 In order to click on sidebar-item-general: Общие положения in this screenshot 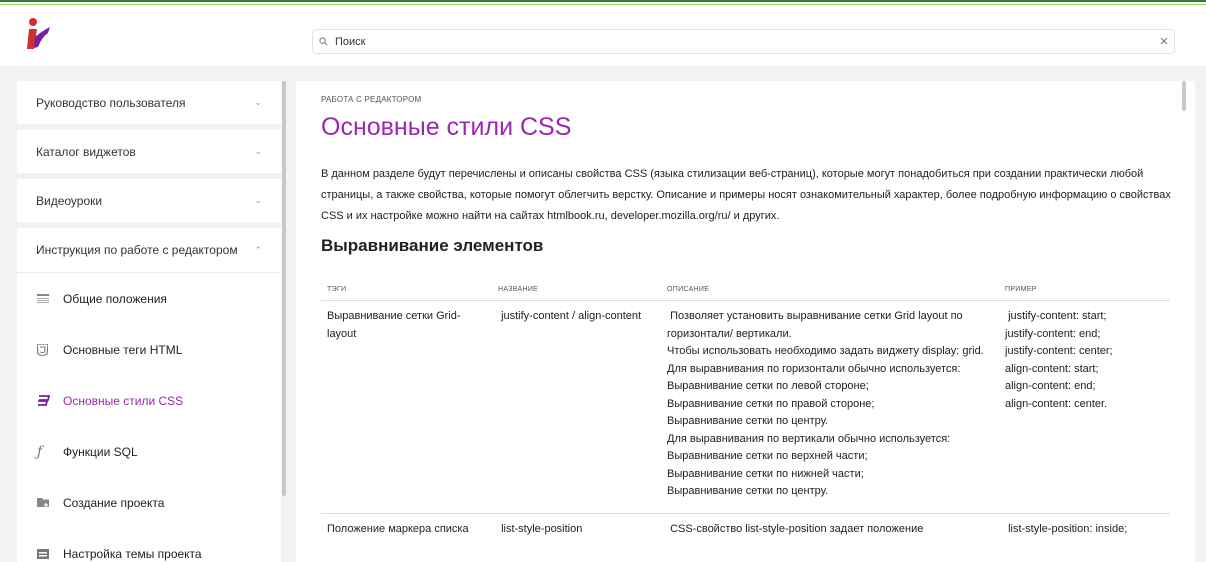, I will do `click(149, 298)`.